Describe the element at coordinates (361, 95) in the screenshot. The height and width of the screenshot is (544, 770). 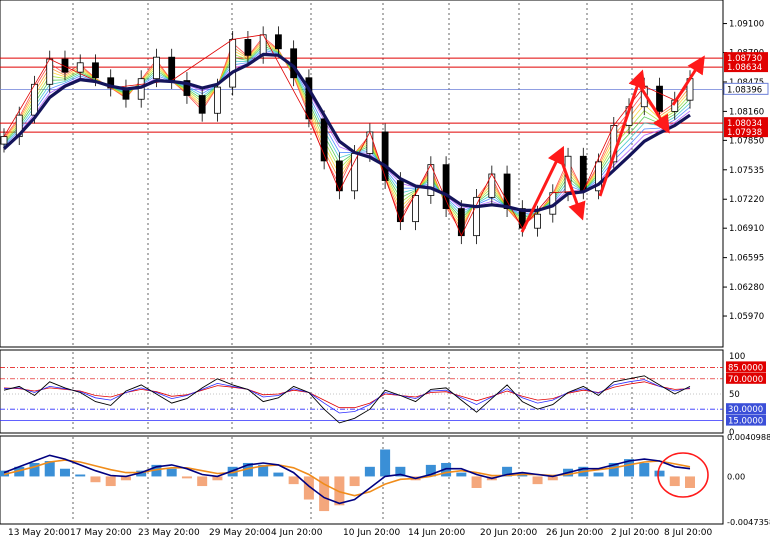
I see `horizontal-levels` at that location.